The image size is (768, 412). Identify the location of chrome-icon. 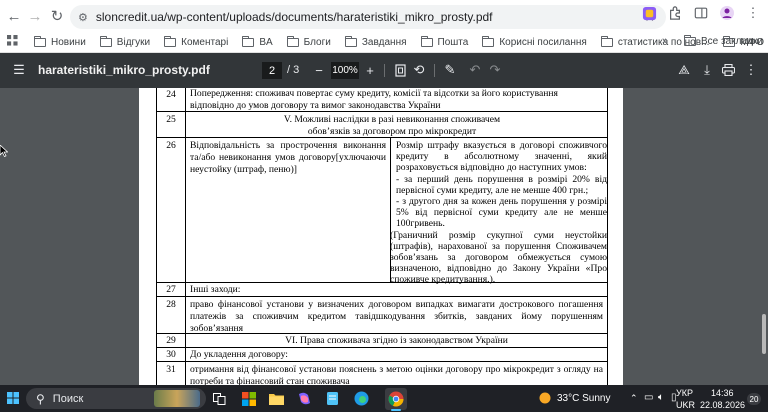
(396, 399).